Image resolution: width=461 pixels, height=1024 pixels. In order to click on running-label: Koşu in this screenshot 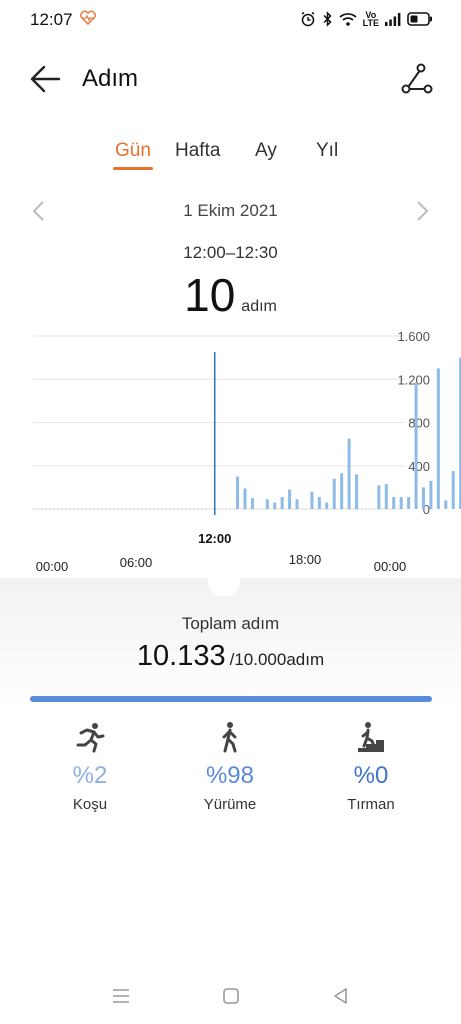, I will do `click(90, 804)`.